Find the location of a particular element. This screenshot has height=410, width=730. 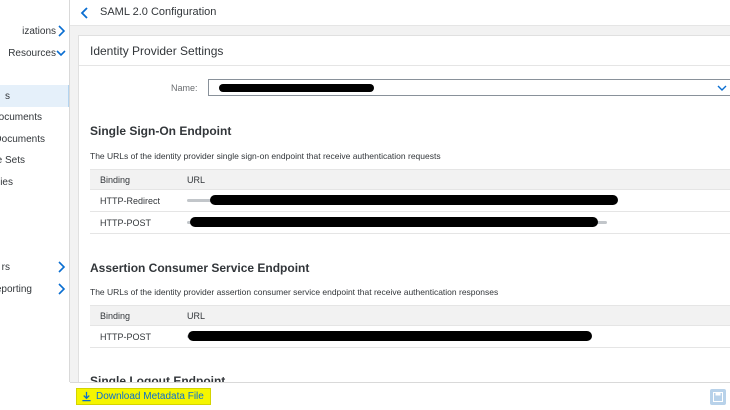

page-header: SAML 2.0 Configuration is located at coordinates (400, 13).